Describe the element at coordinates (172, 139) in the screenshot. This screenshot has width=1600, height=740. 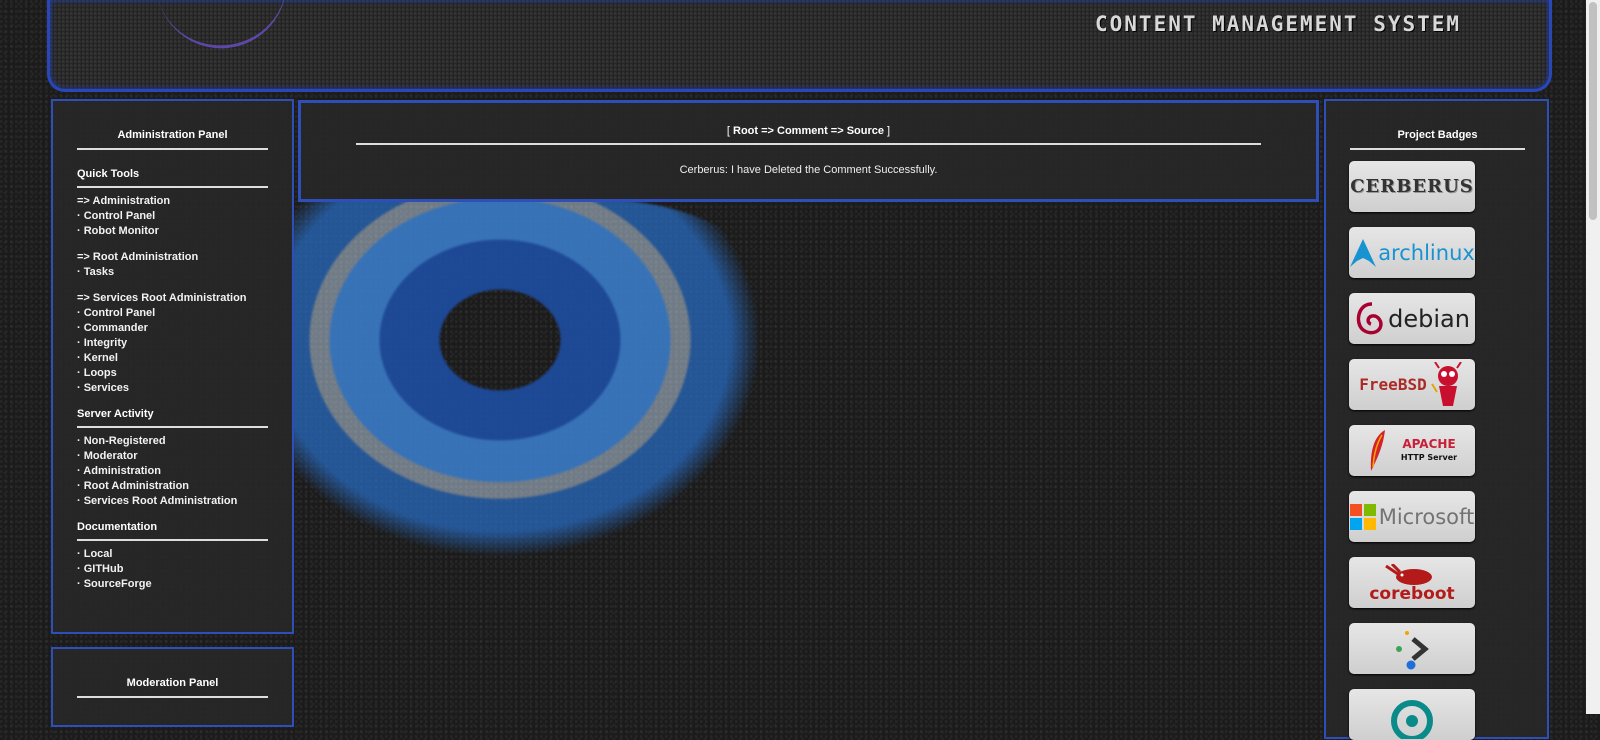
I see `administration-panel-title: Administration Panel` at that location.